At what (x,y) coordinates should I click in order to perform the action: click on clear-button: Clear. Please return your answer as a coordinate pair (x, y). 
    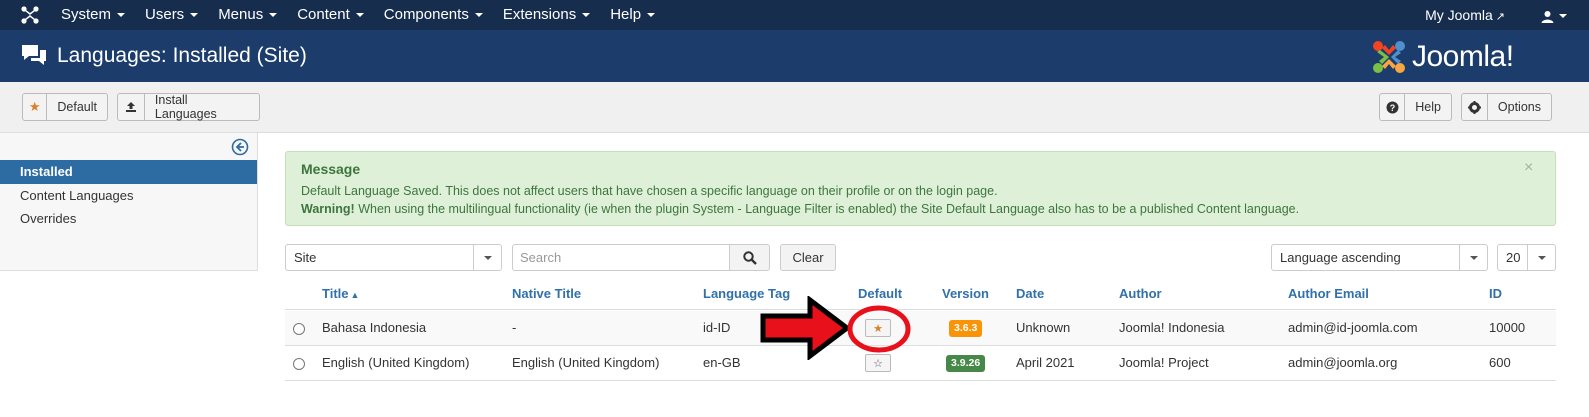
    Looking at the image, I should click on (808, 257).